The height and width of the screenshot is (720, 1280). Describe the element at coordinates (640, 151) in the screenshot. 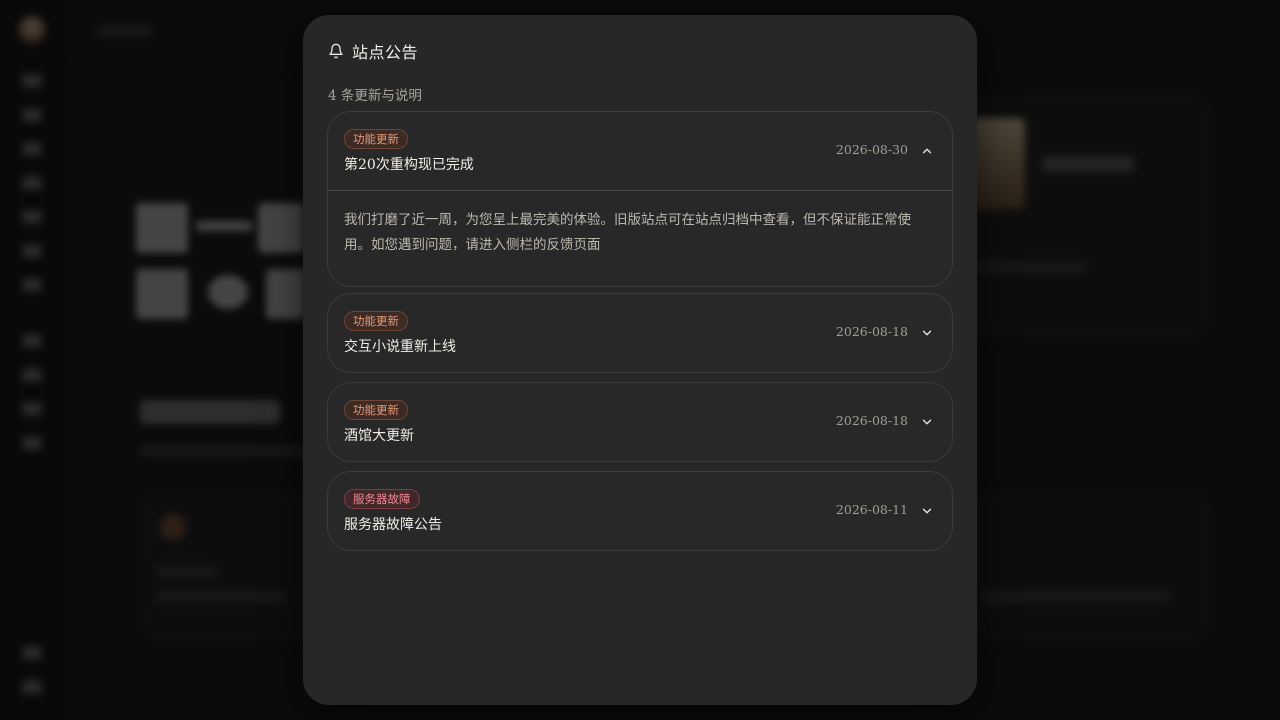

I see `announcement-header: 功能更新 第20次重构现已完成 2026-08-30` at that location.